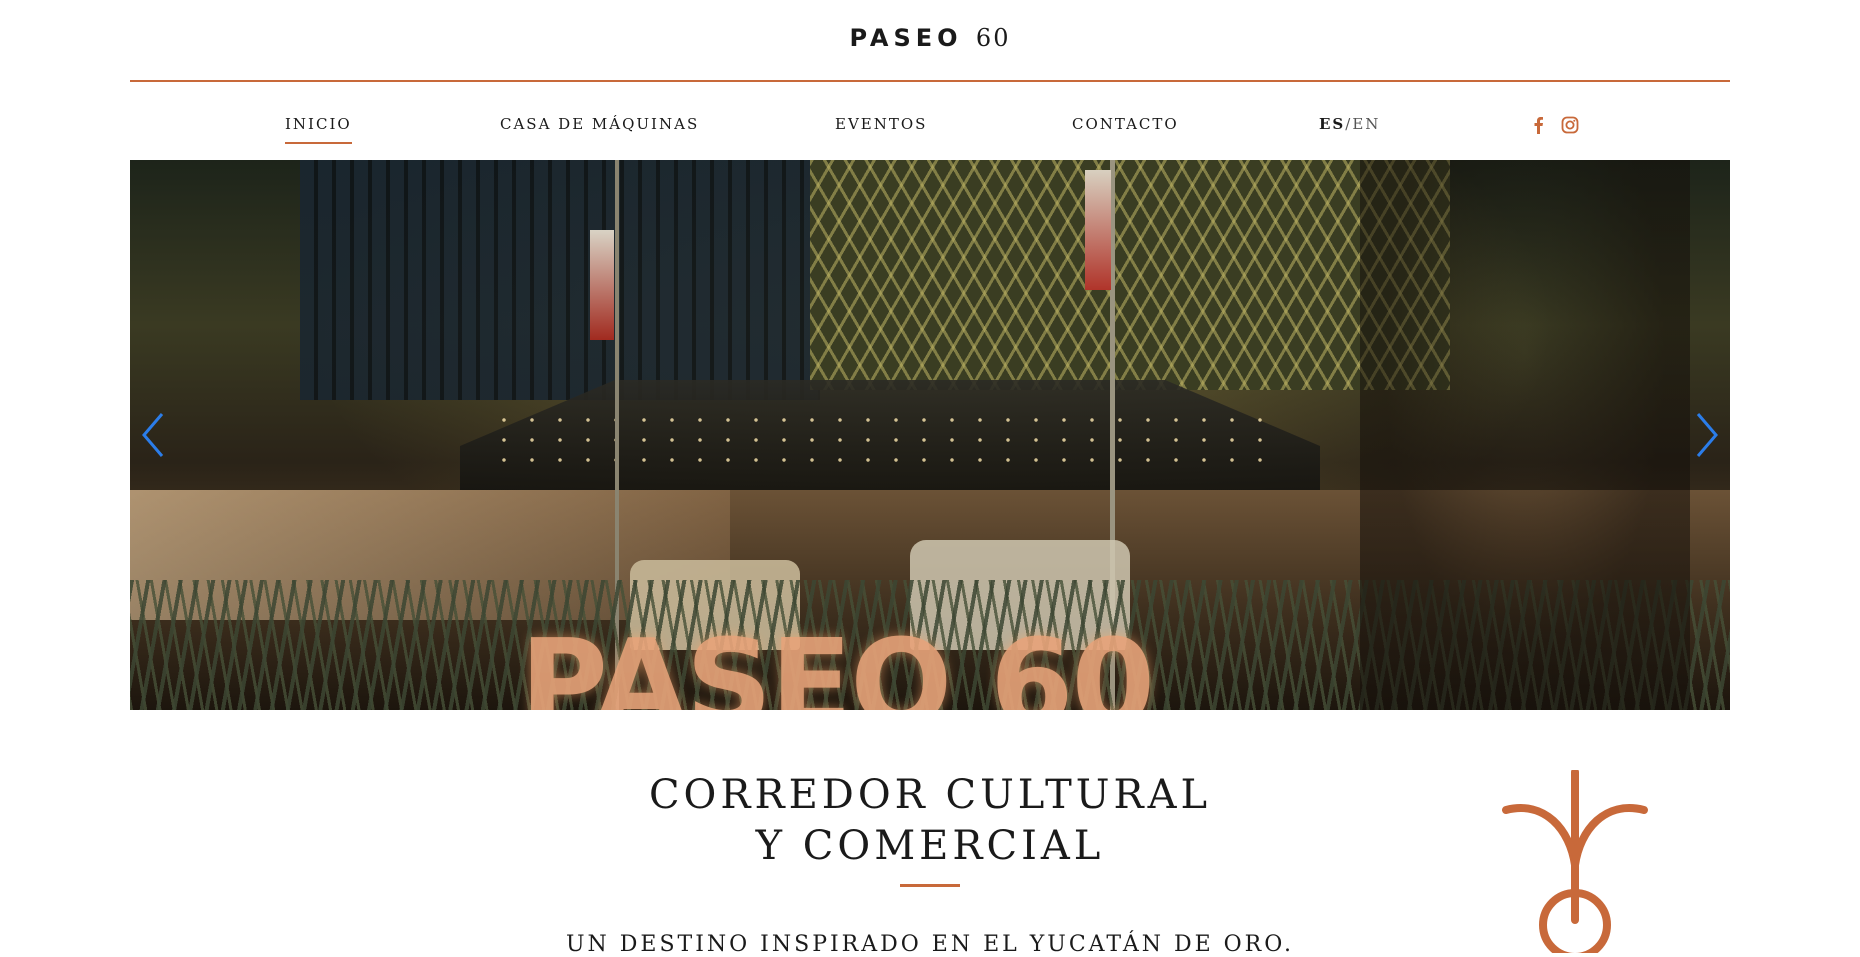  I want to click on hero-building-lattice, so click(1130, 275).